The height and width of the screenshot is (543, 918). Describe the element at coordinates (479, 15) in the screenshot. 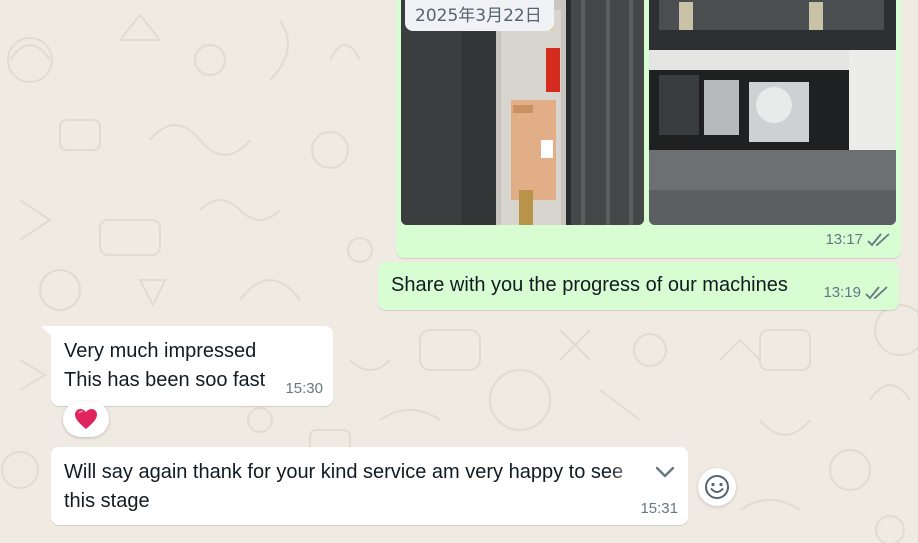

I see `date-chip: 2025年3月22日` at that location.